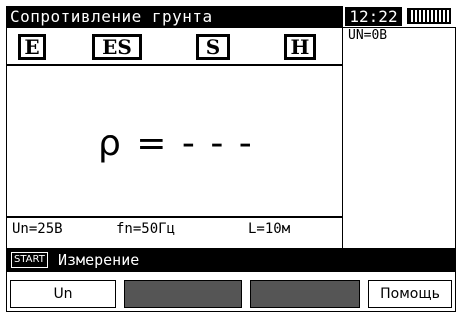  Describe the element at coordinates (300, 47) in the screenshot. I see `tab-h: H` at that location.